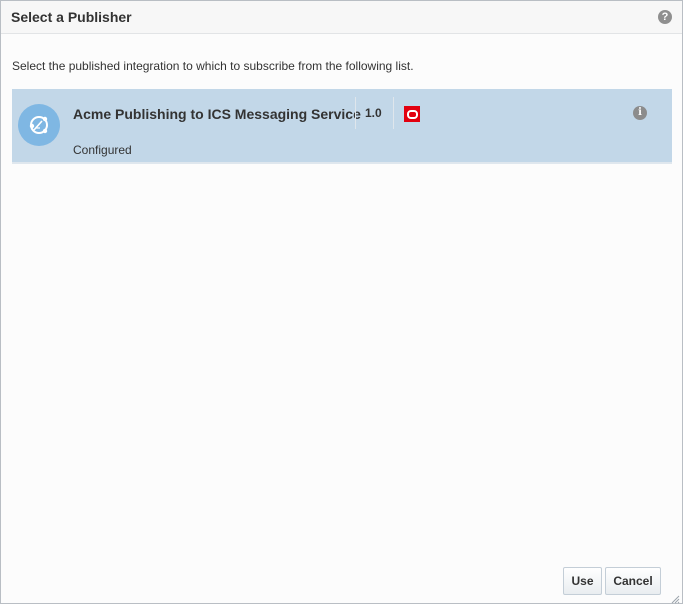  Describe the element at coordinates (412, 114) in the screenshot. I see `oracle-icon` at that location.